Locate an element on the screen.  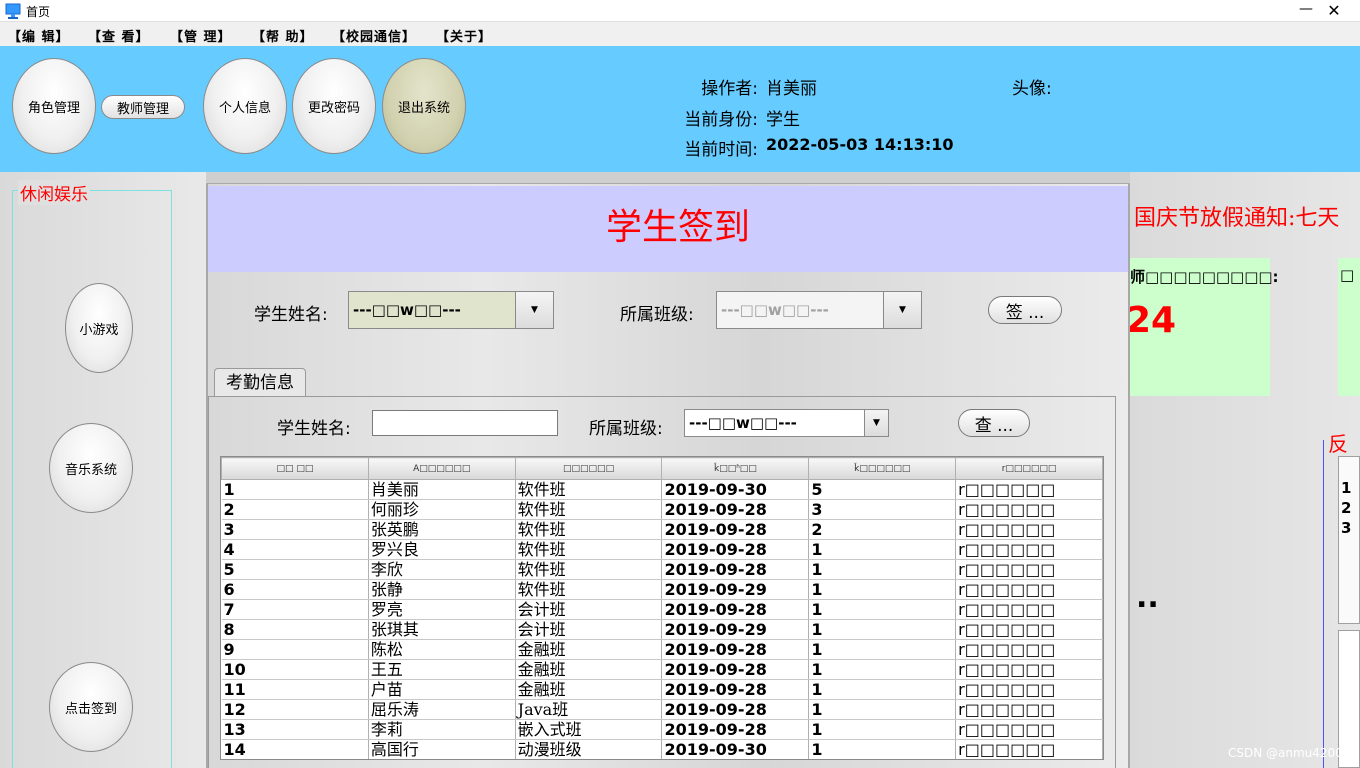
table-row: 6 张静 软件班 2019-09-29 1 r□□□□□□ is located at coordinates (662, 589).